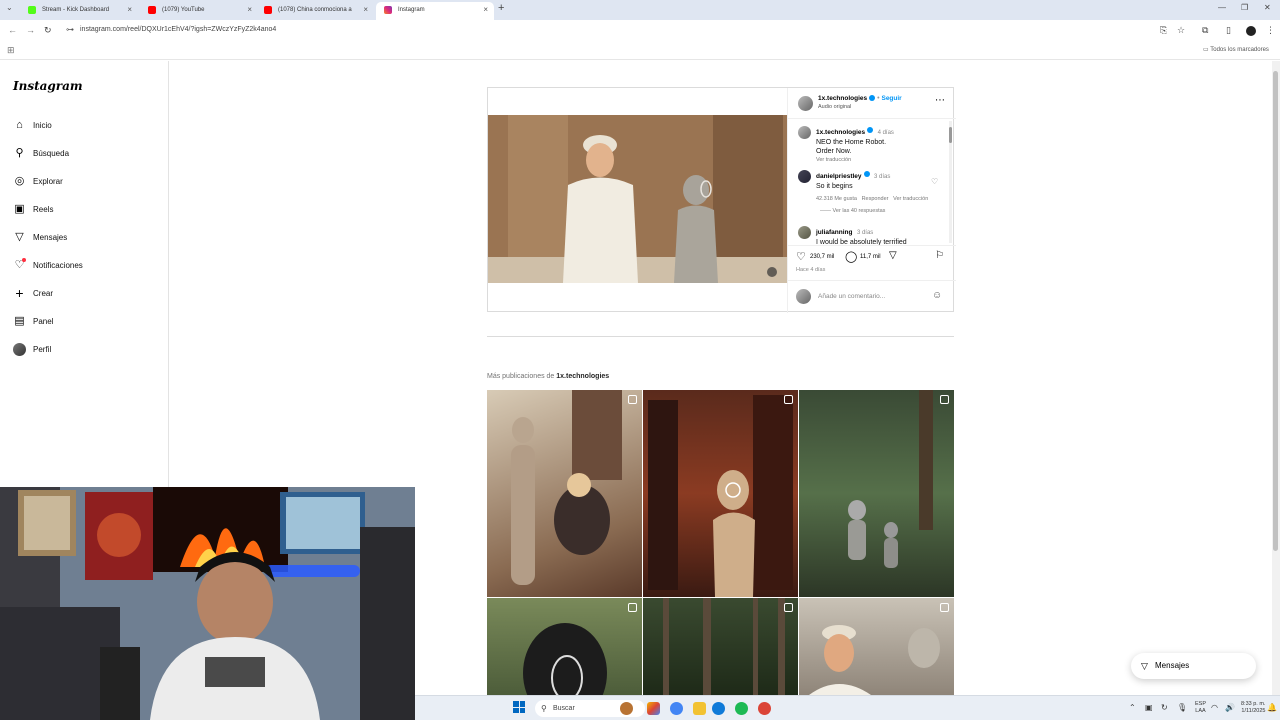 The image size is (1280, 720). What do you see at coordinates (88, 127) in the screenshot?
I see `sidebar-item-home: ⌂ Inicio` at bounding box center [88, 127].